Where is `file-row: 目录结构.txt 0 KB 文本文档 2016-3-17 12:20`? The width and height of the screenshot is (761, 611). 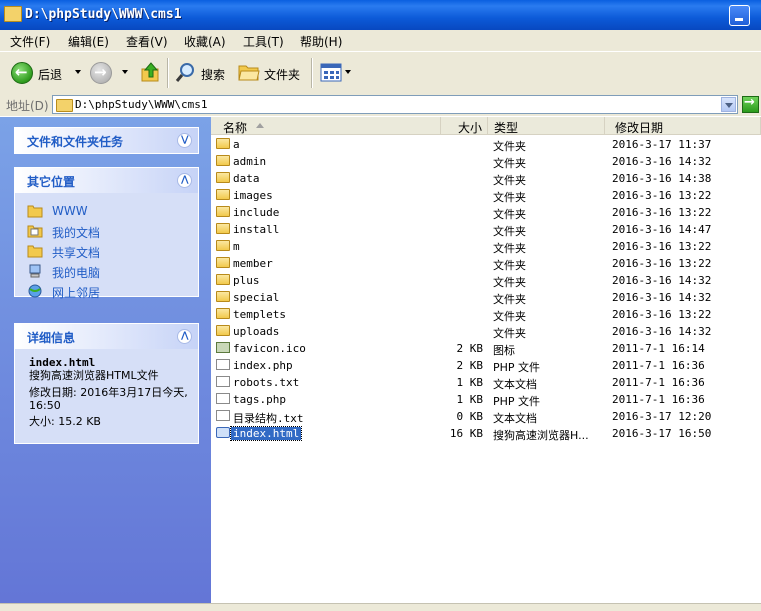 file-row: 目录结构.txt 0 KB 文本文档 2016-3-17 12:20 is located at coordinates (486, 416).